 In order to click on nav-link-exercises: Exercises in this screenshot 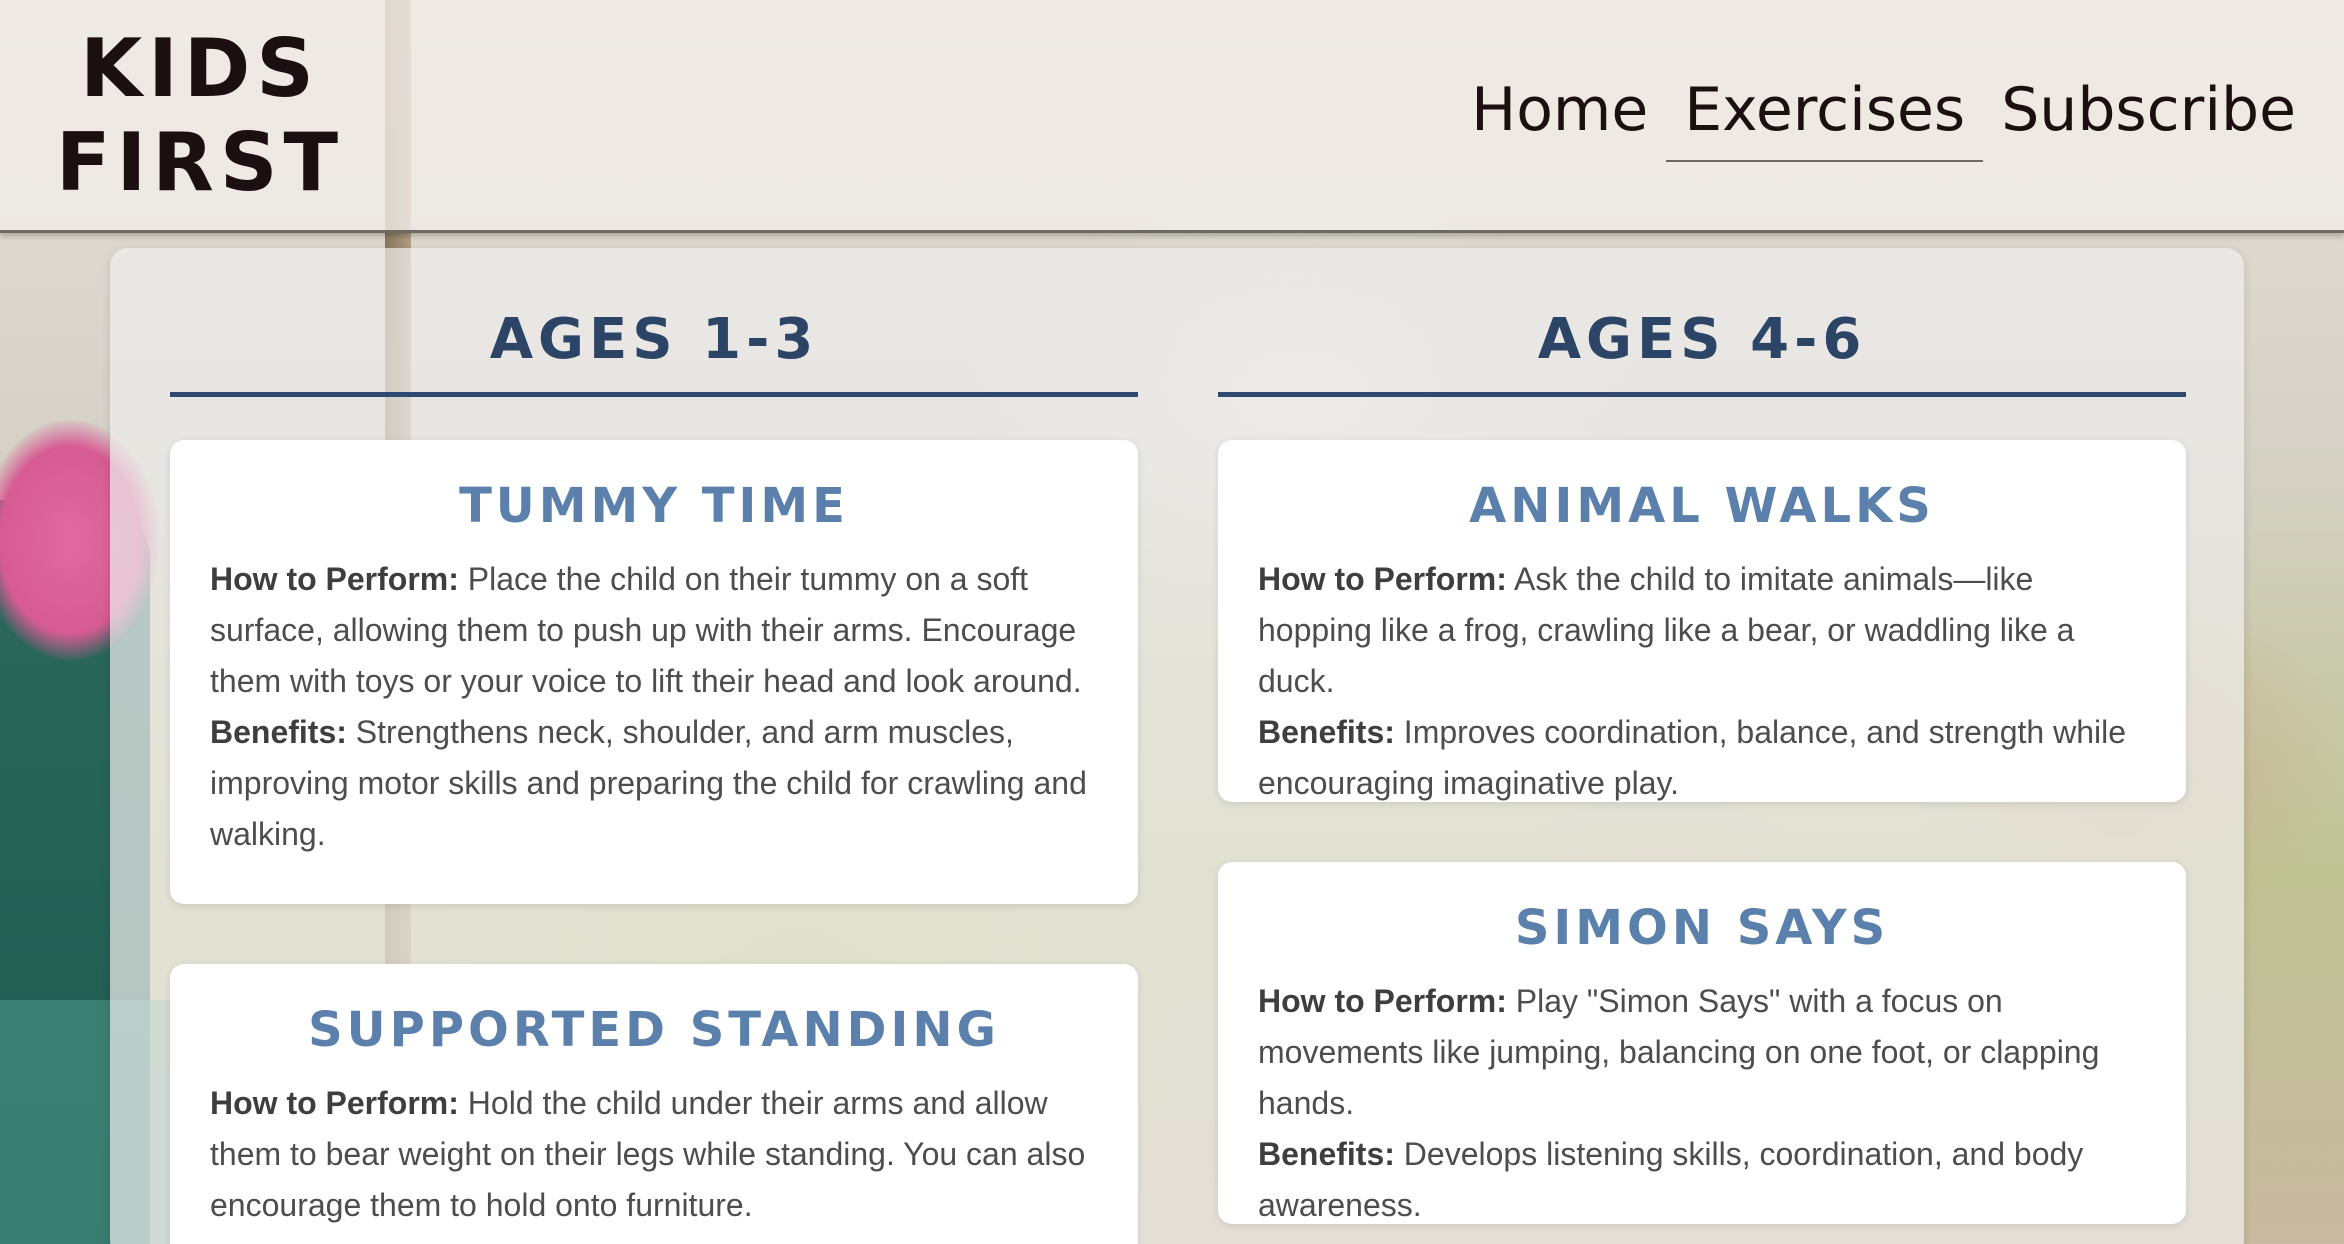, I will do `click(1825, 116)`.